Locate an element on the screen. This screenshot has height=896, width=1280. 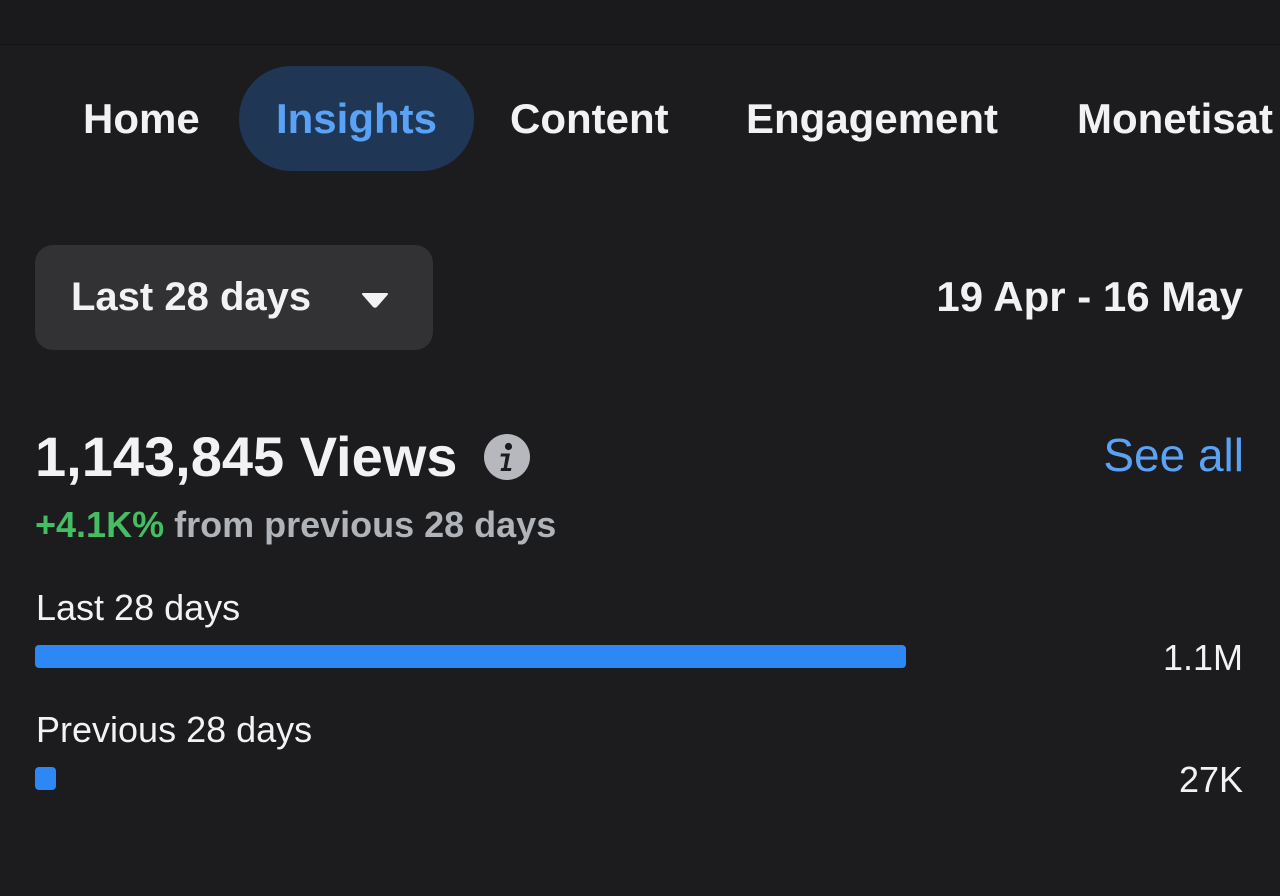
top-bar is located at coordinates (640, 22).